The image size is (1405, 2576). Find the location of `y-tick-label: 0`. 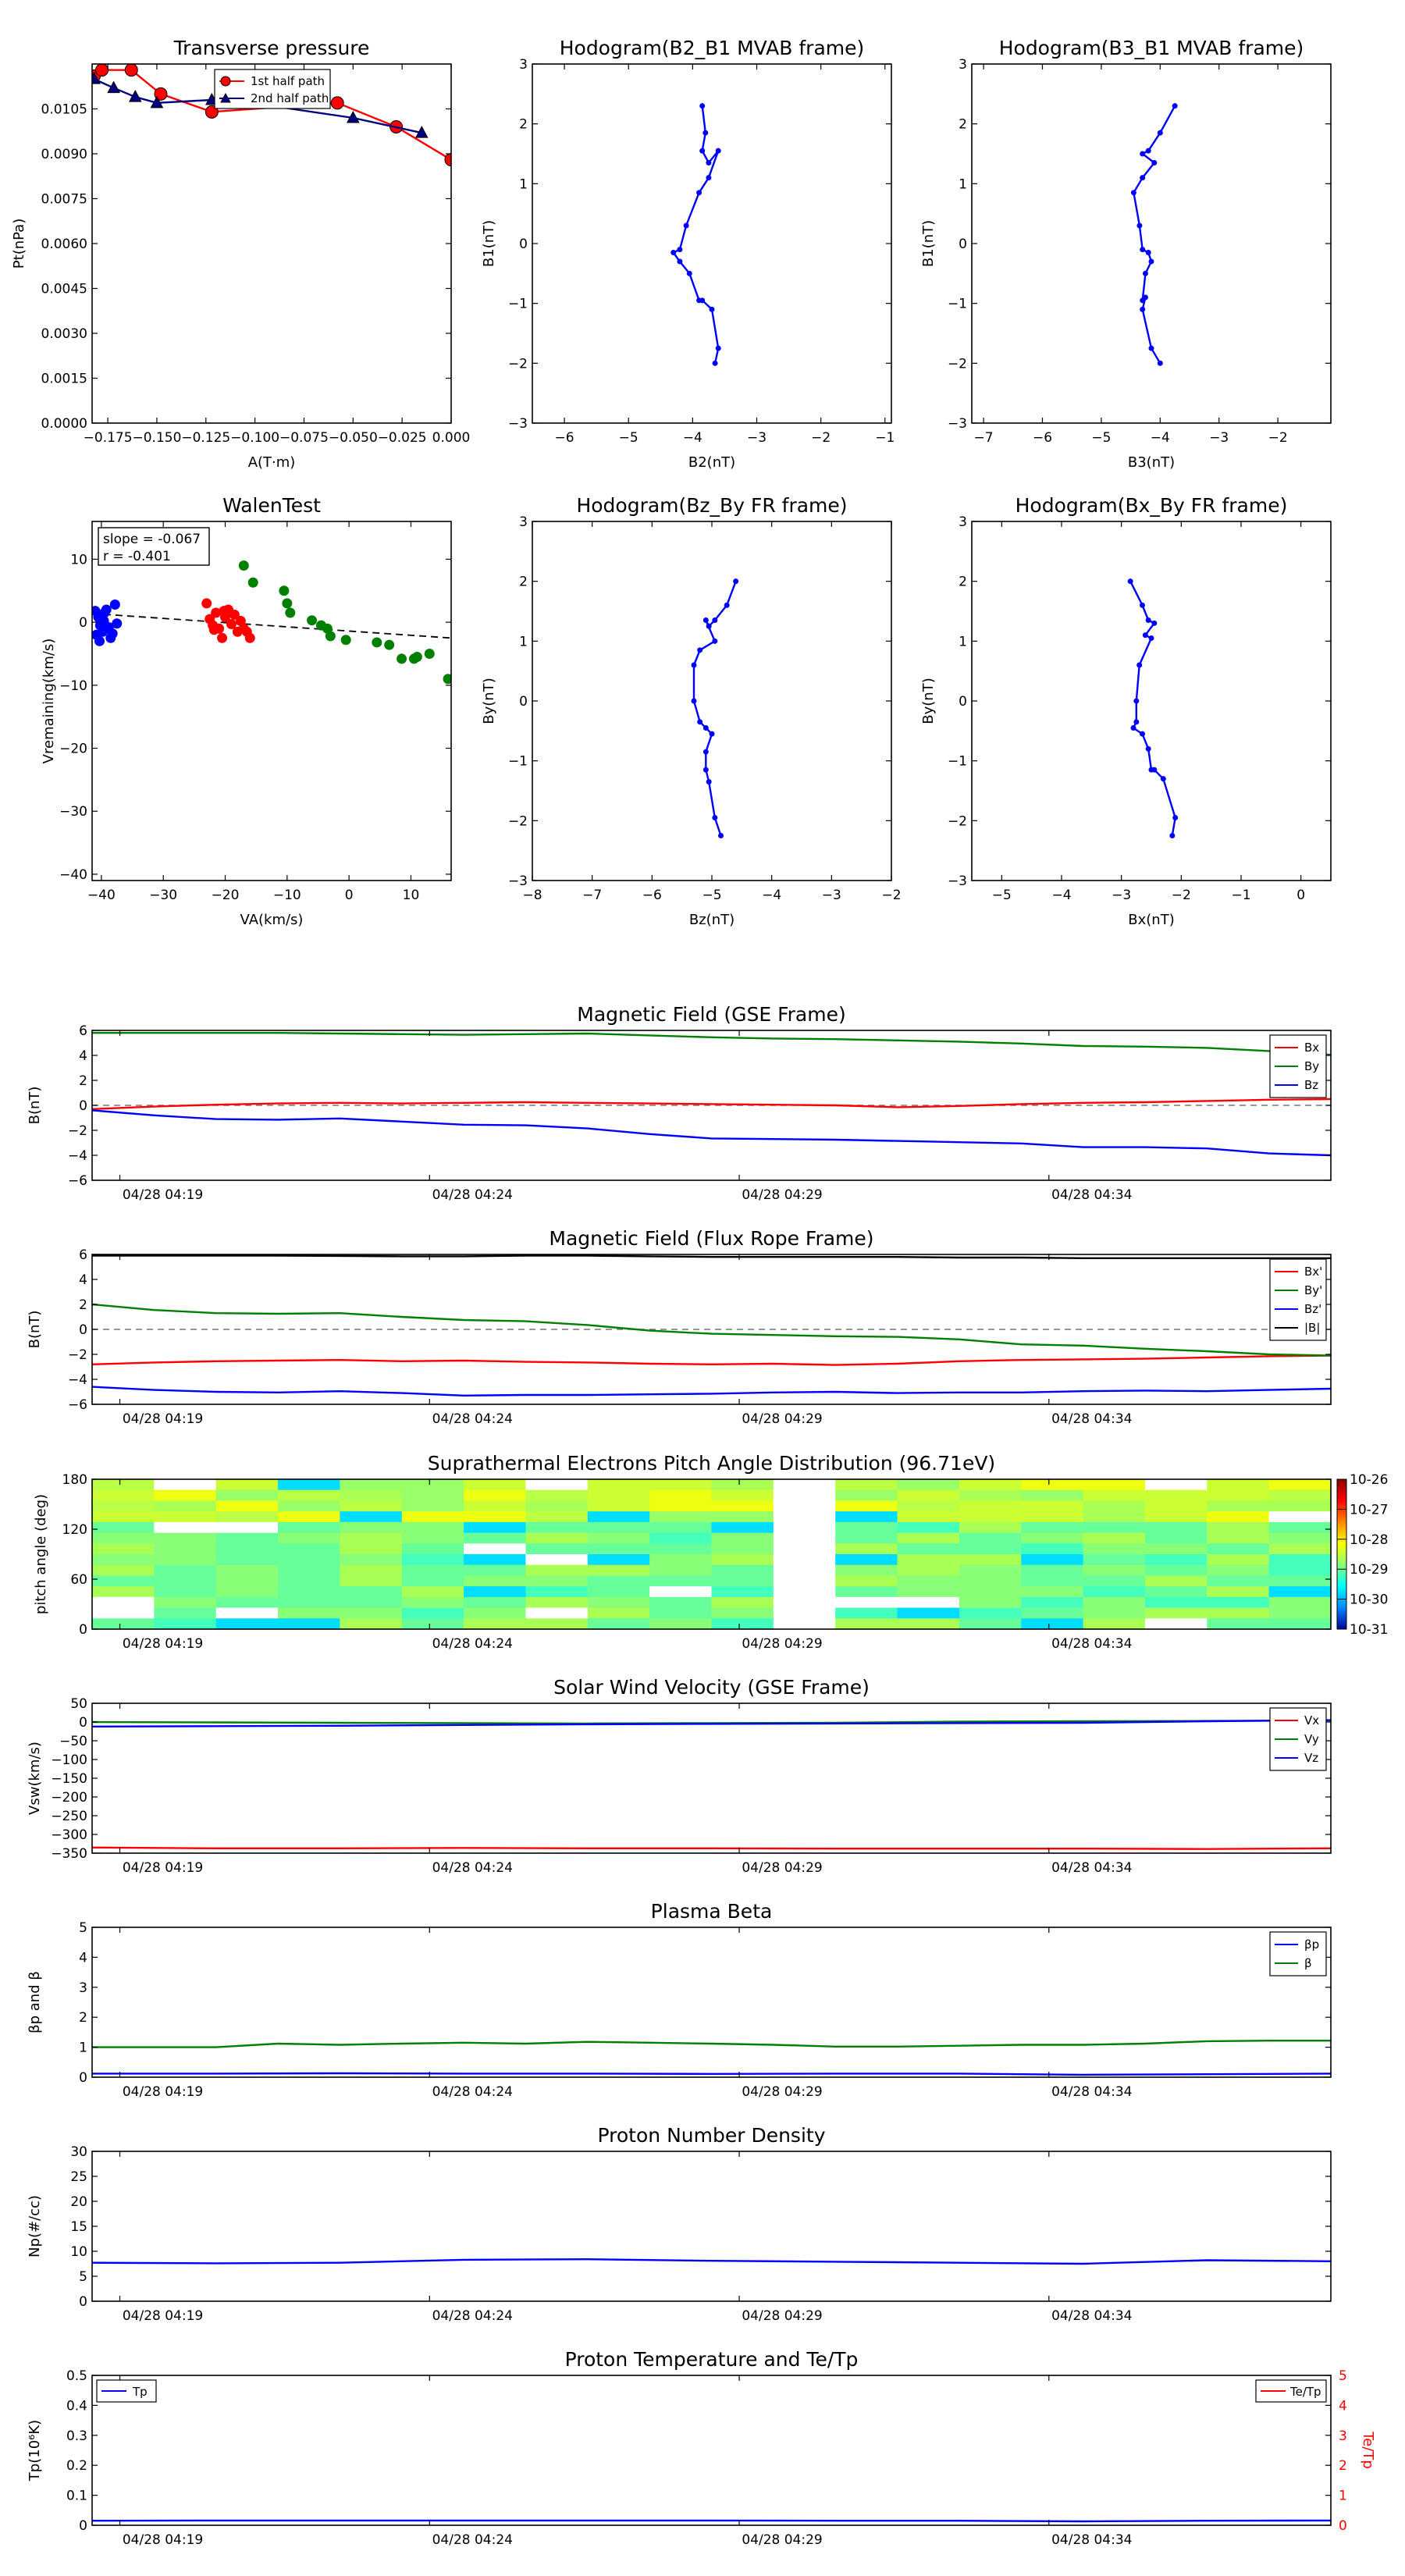

y-tick-label: 0 is located at coordinates (83, 623).